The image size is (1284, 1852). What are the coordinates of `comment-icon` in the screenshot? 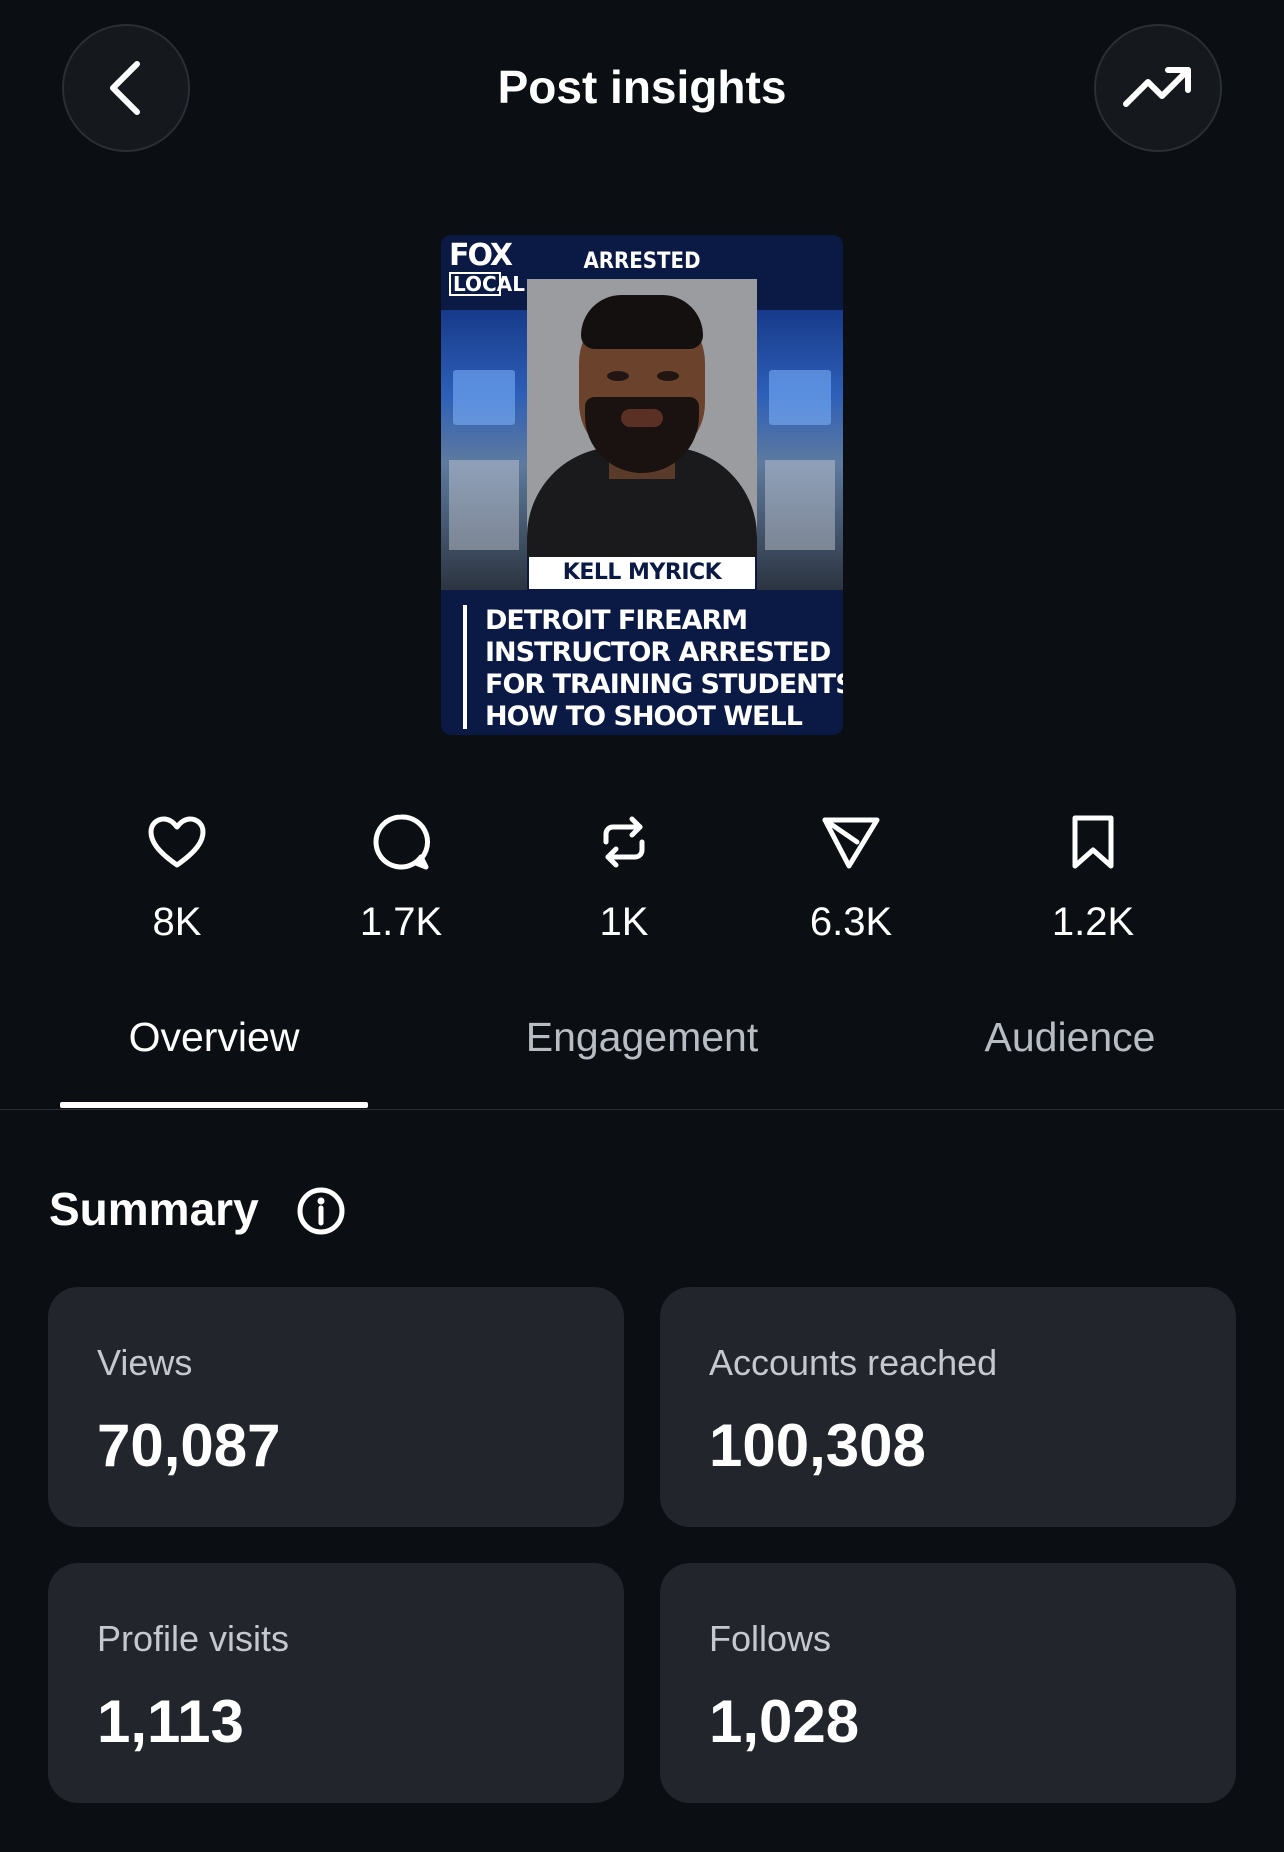 It's located at (401, 842).